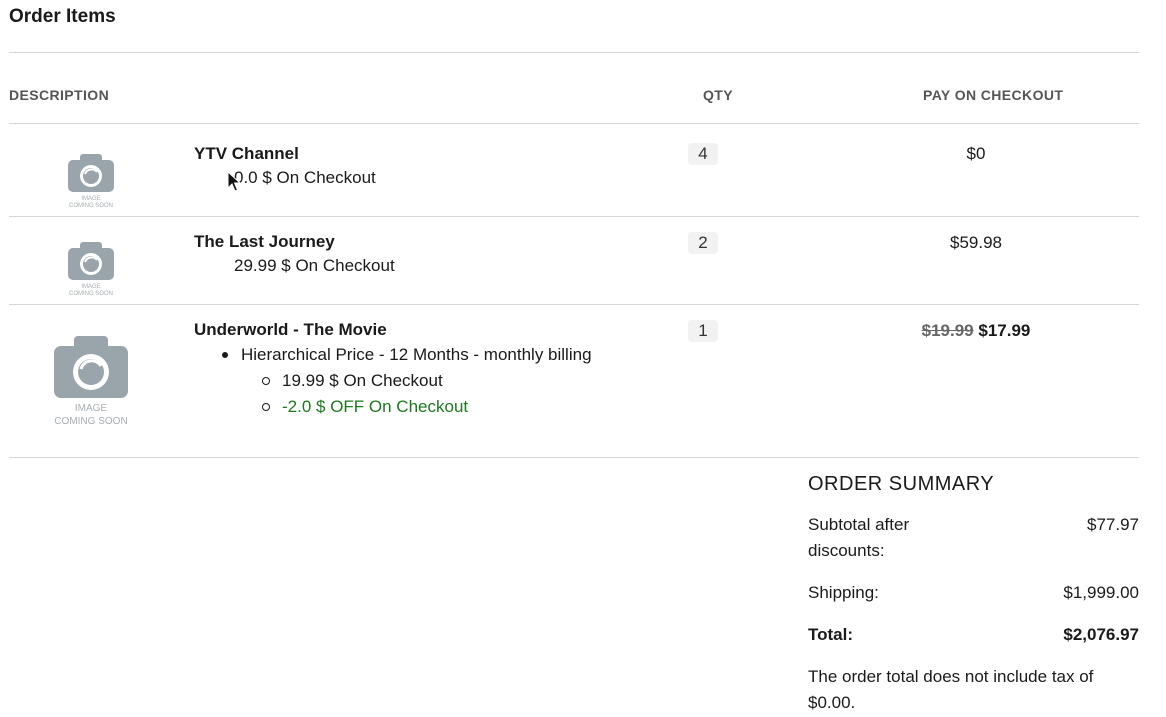  I want to click on tax-note-line1: The order total does not include tax of, so click(951, 676).